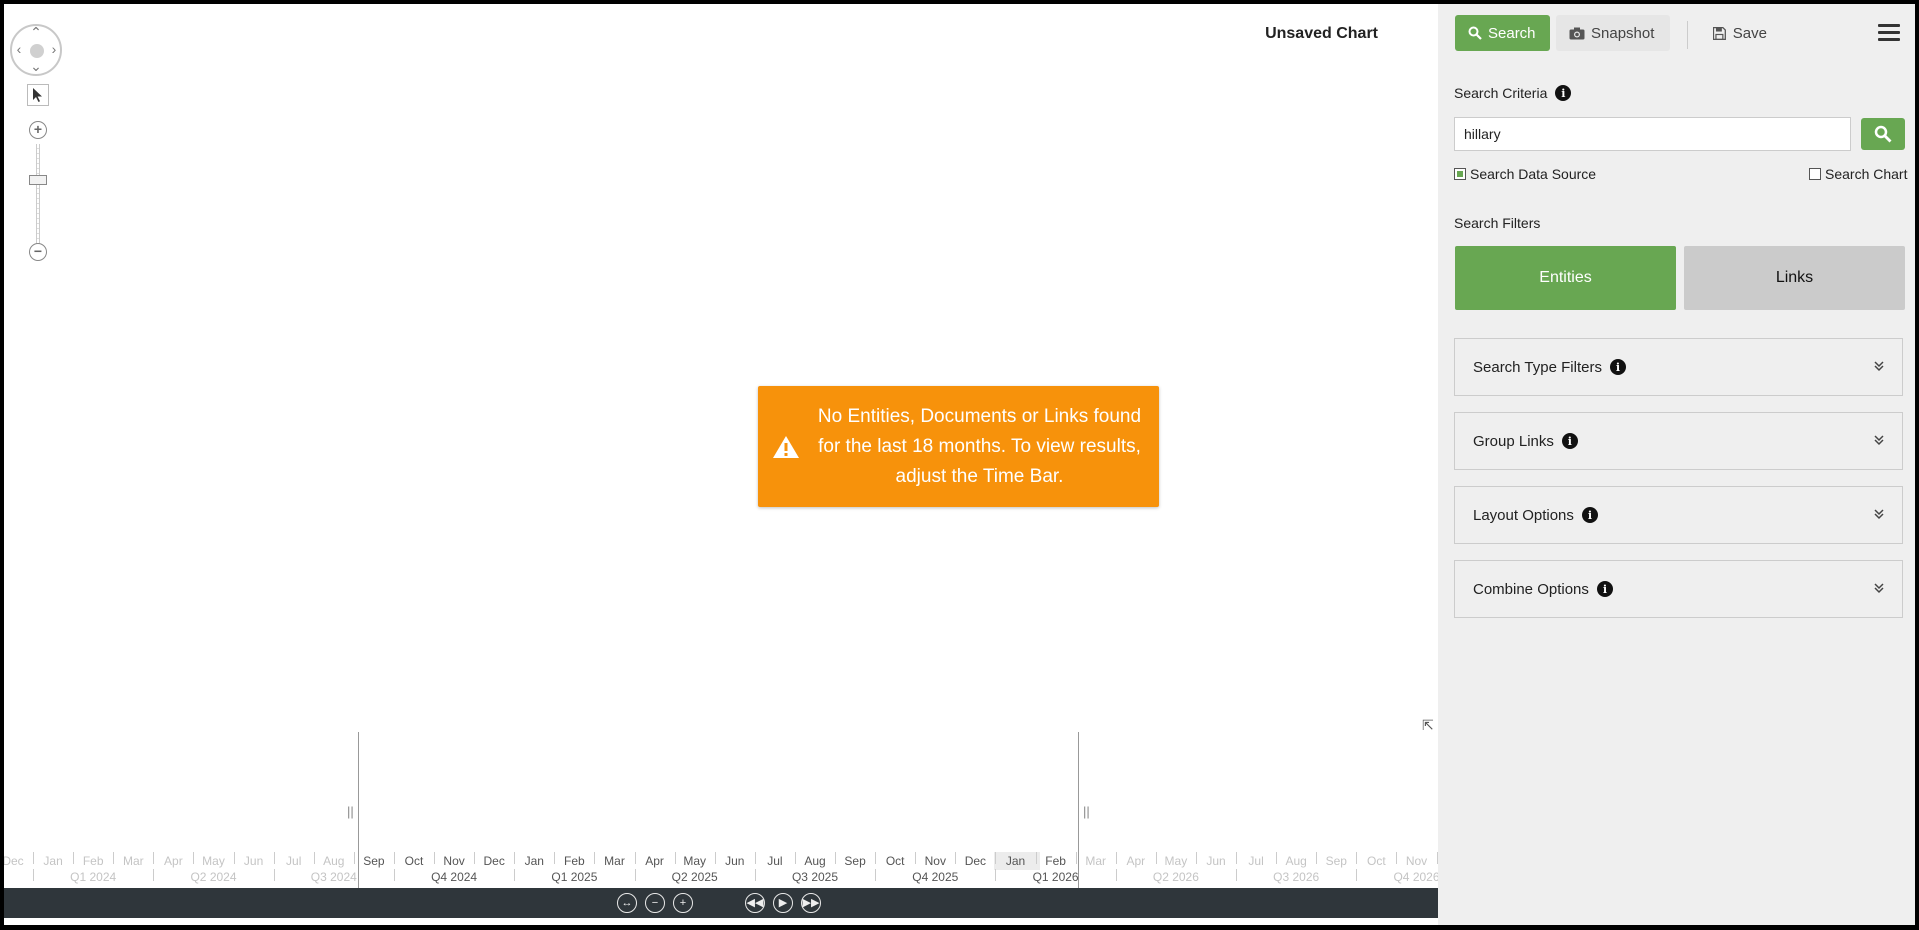  Describe the element at coordinates (36, 66) in the screenshot. I see `pan-down-icon: ⌄` at that location.